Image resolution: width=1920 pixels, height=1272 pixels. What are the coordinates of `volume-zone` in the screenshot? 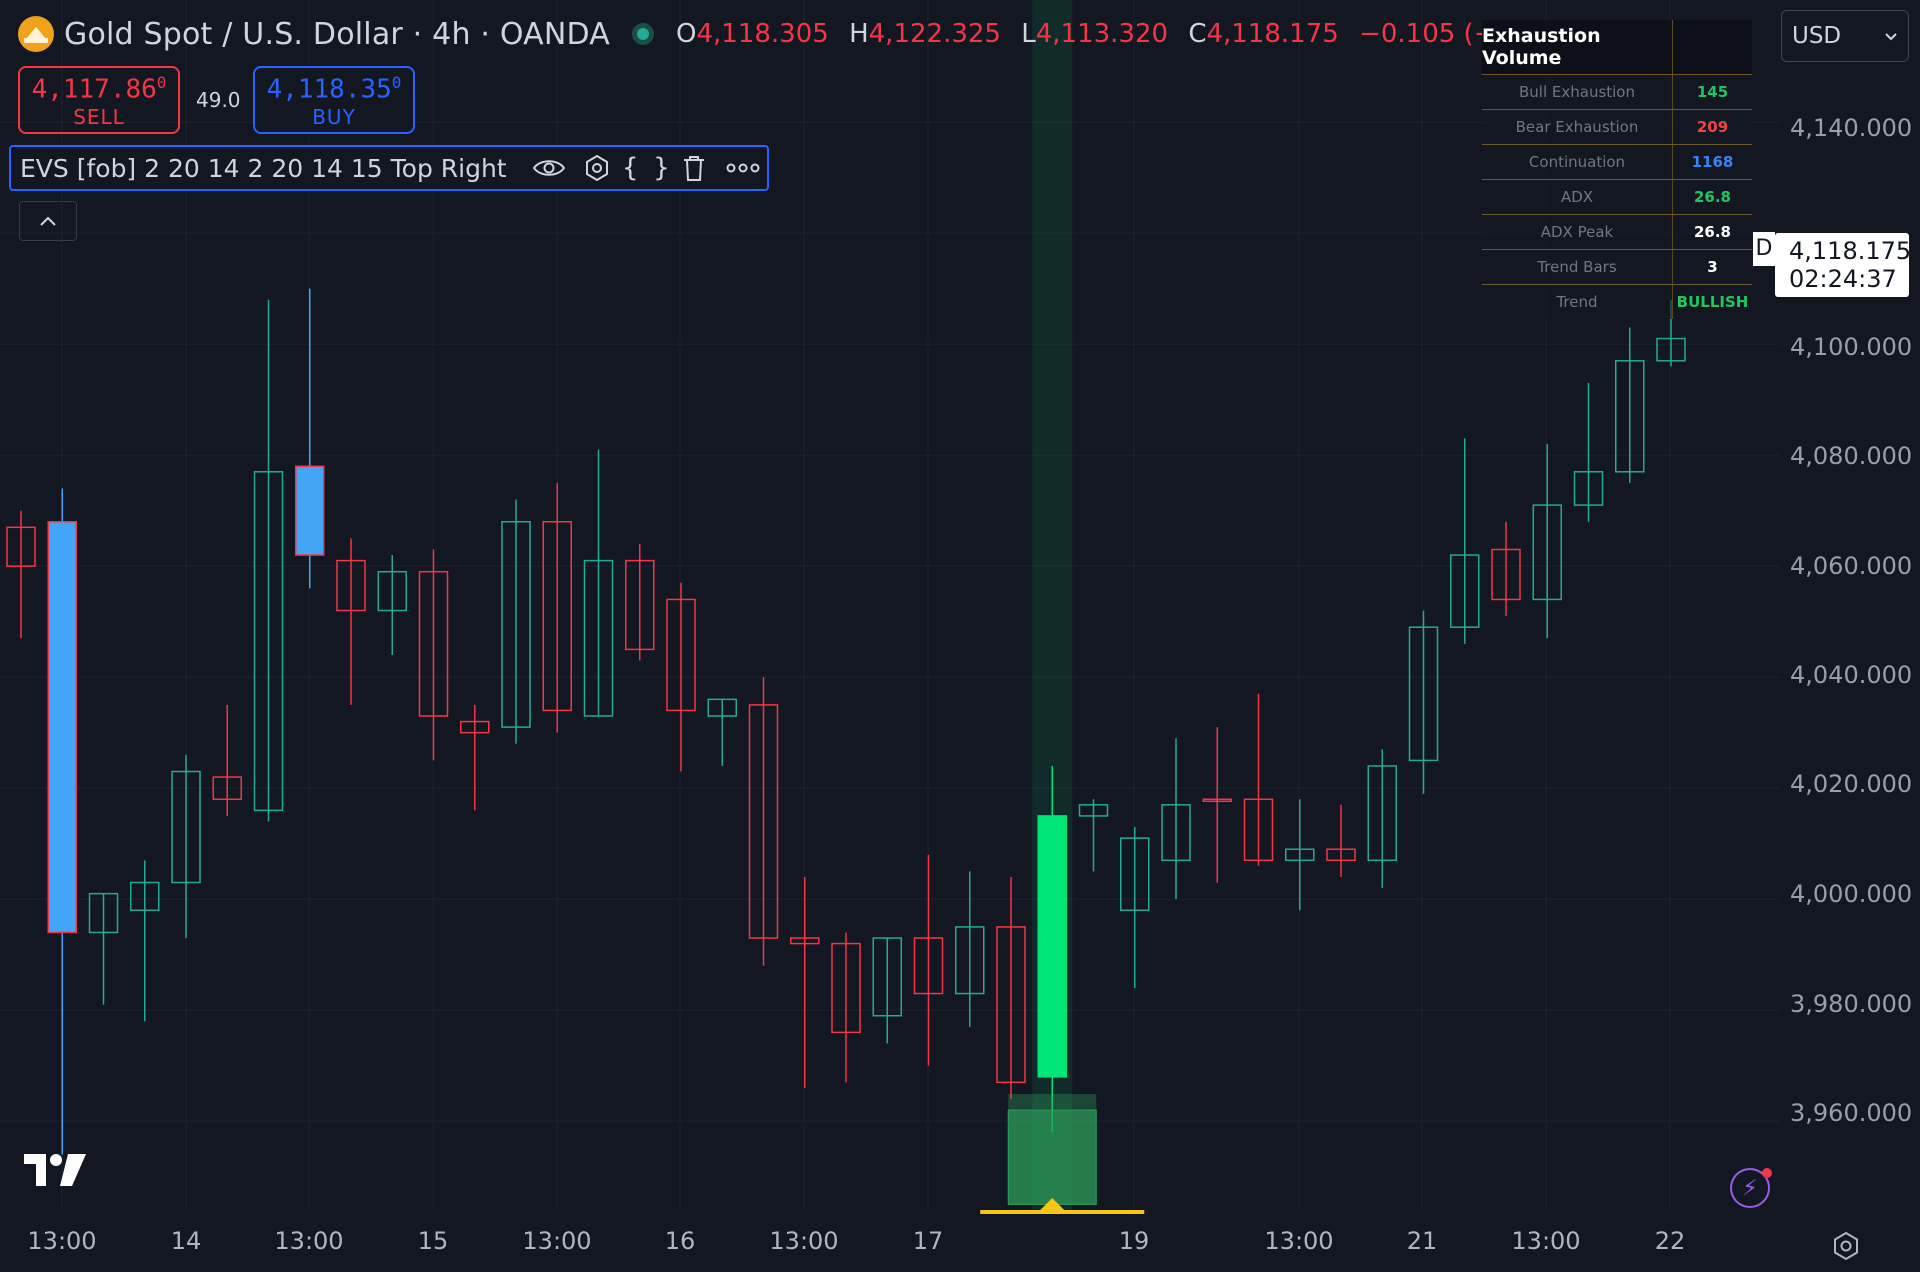 It's located at (1062, 1154).